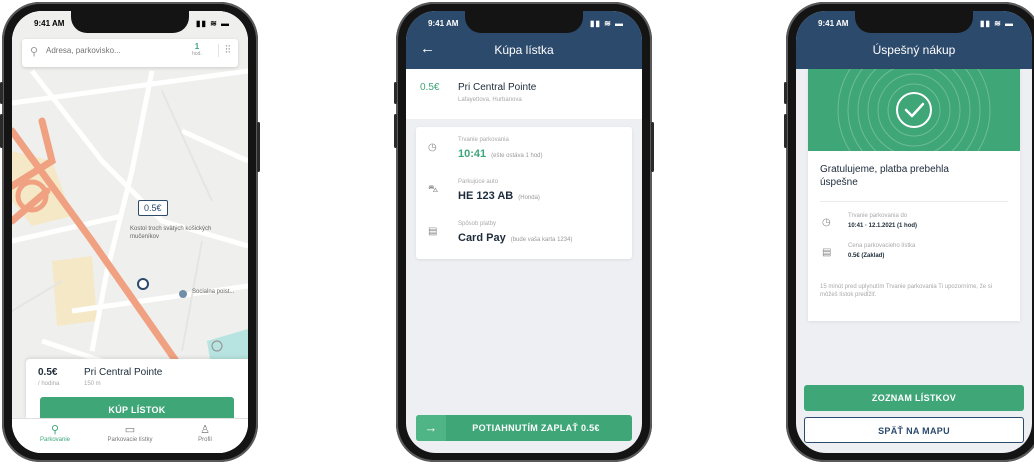 The image size is (1034, 468). Describe the element at coordinates (205, 430) in the screenshot. I see `profile-icon: ♙` at that location.